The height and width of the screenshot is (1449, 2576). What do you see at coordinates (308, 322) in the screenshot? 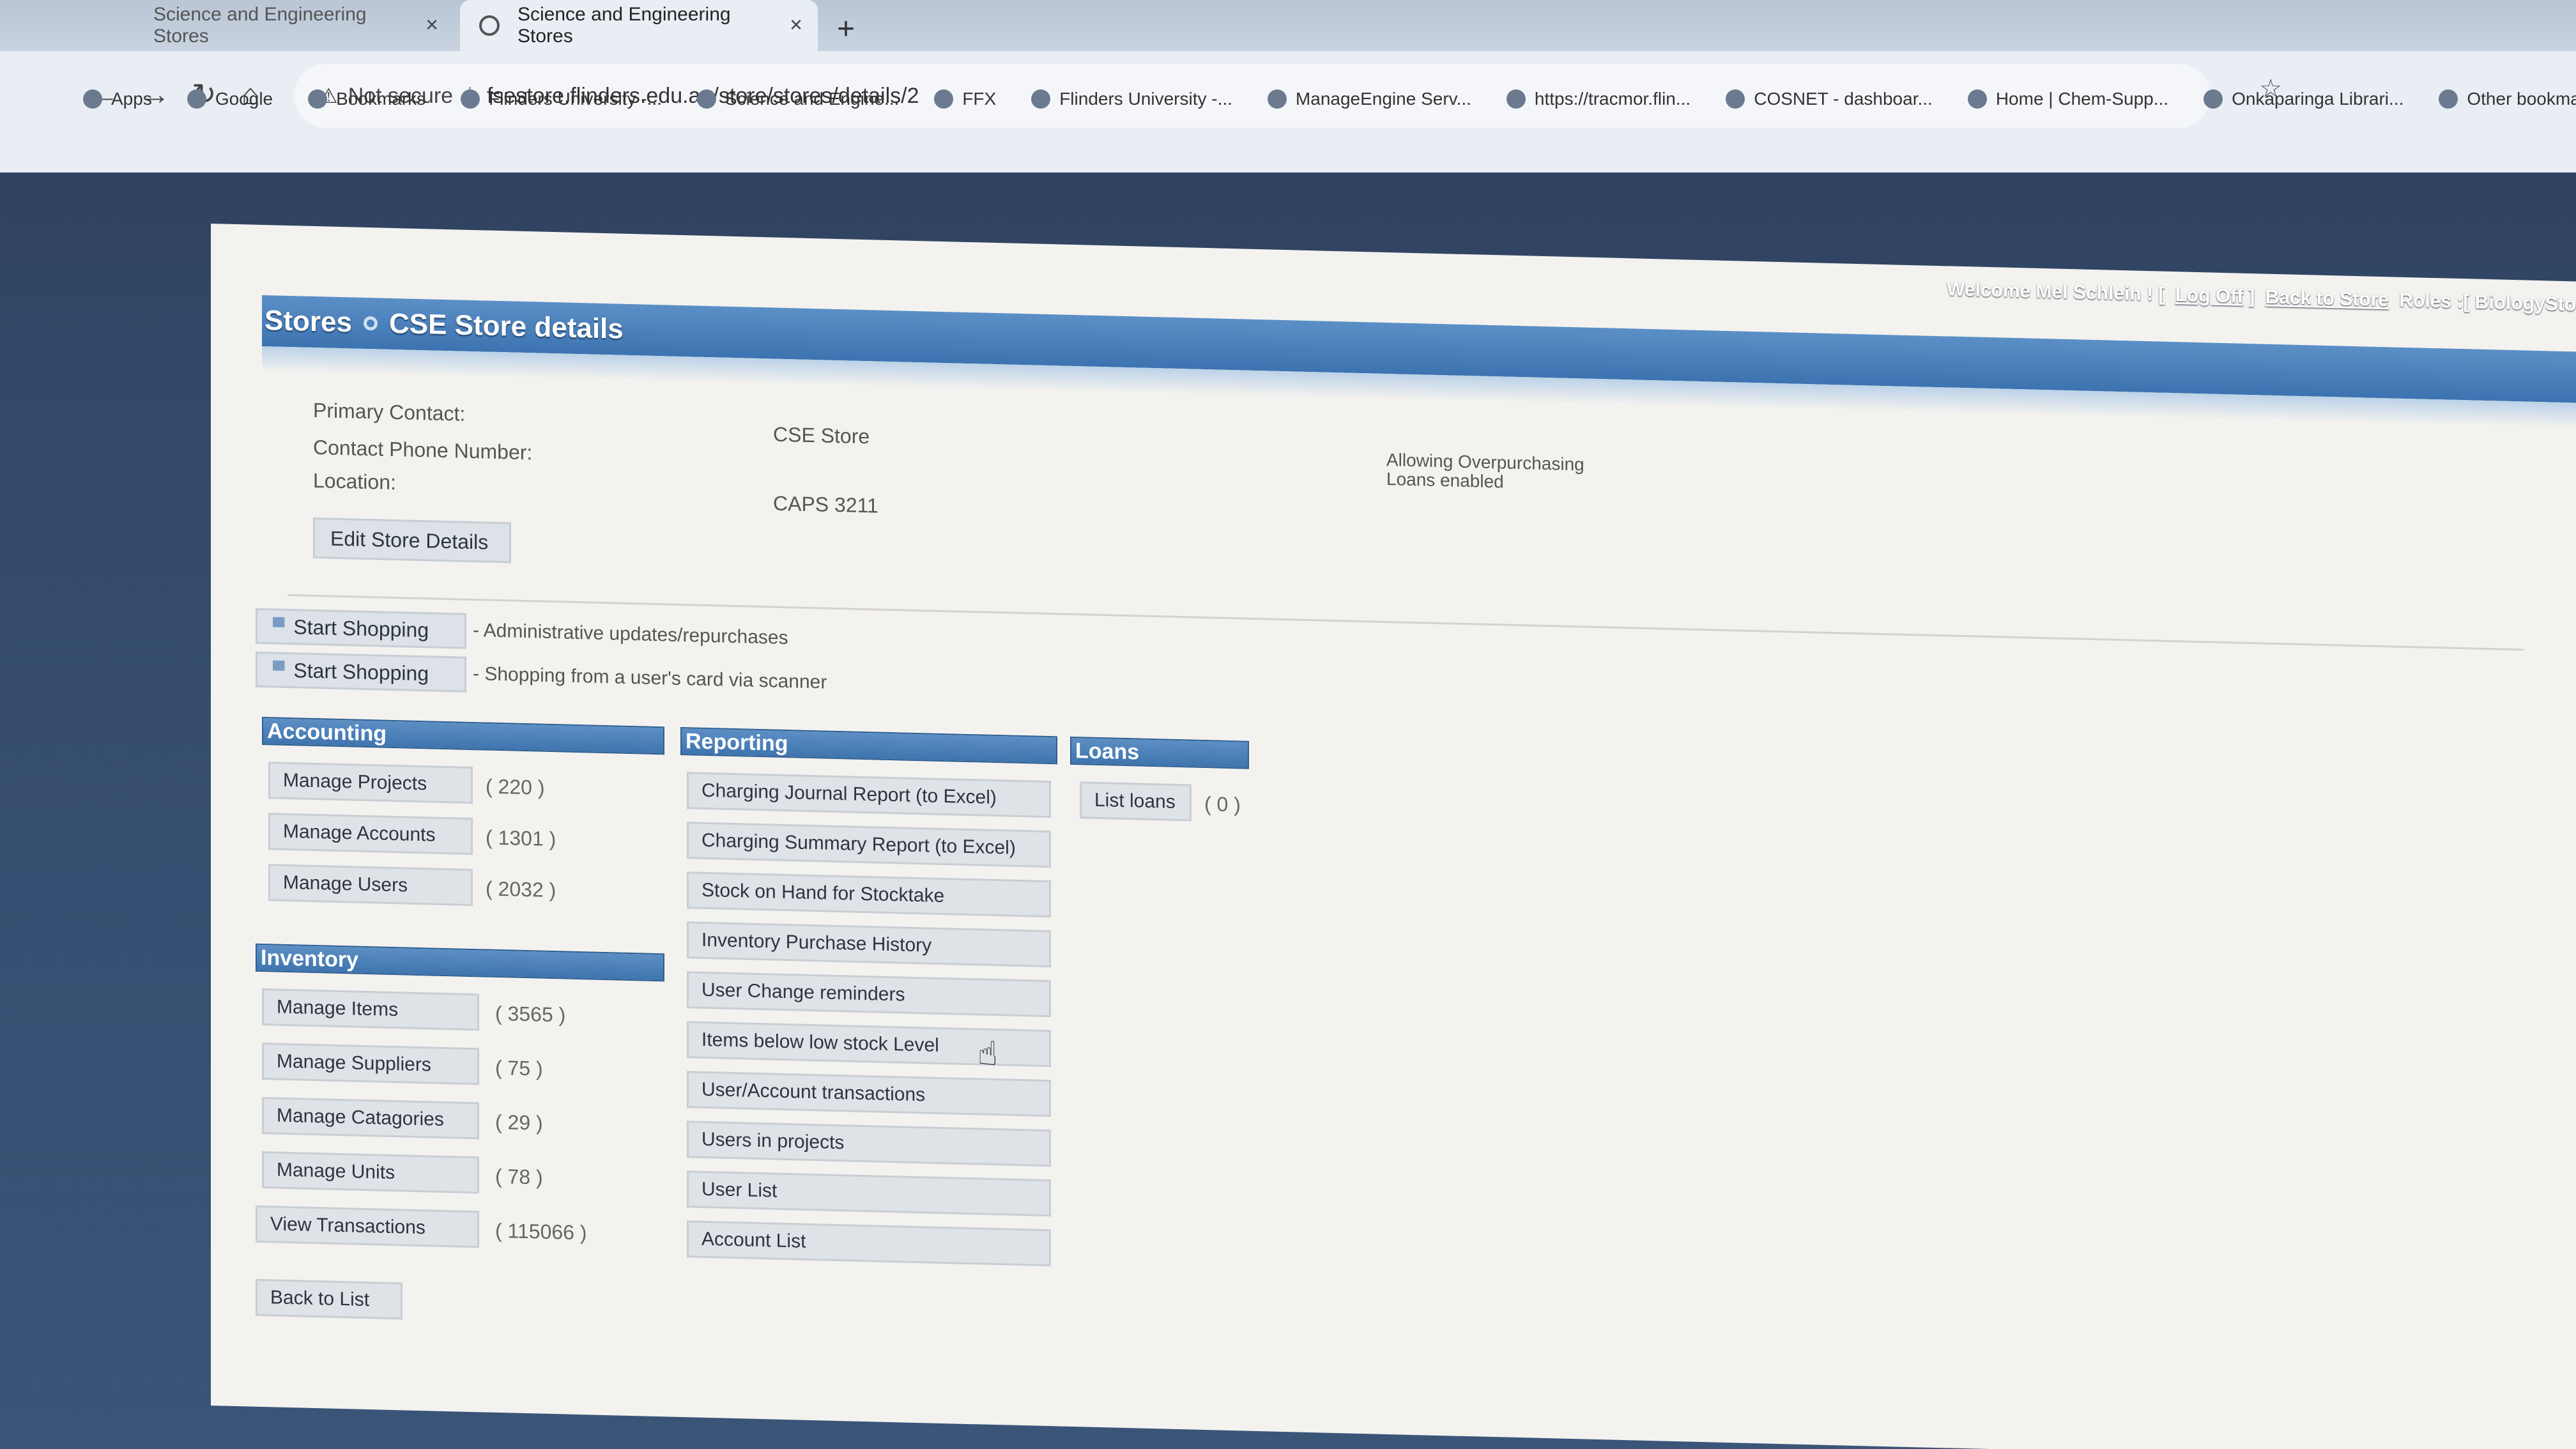
I see `breadcrumb-root: Stores` at bounding box center [308, 322].